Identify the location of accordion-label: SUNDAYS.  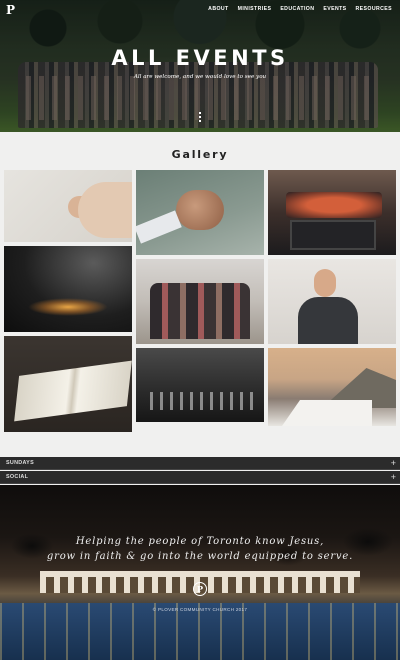
(20, 463).